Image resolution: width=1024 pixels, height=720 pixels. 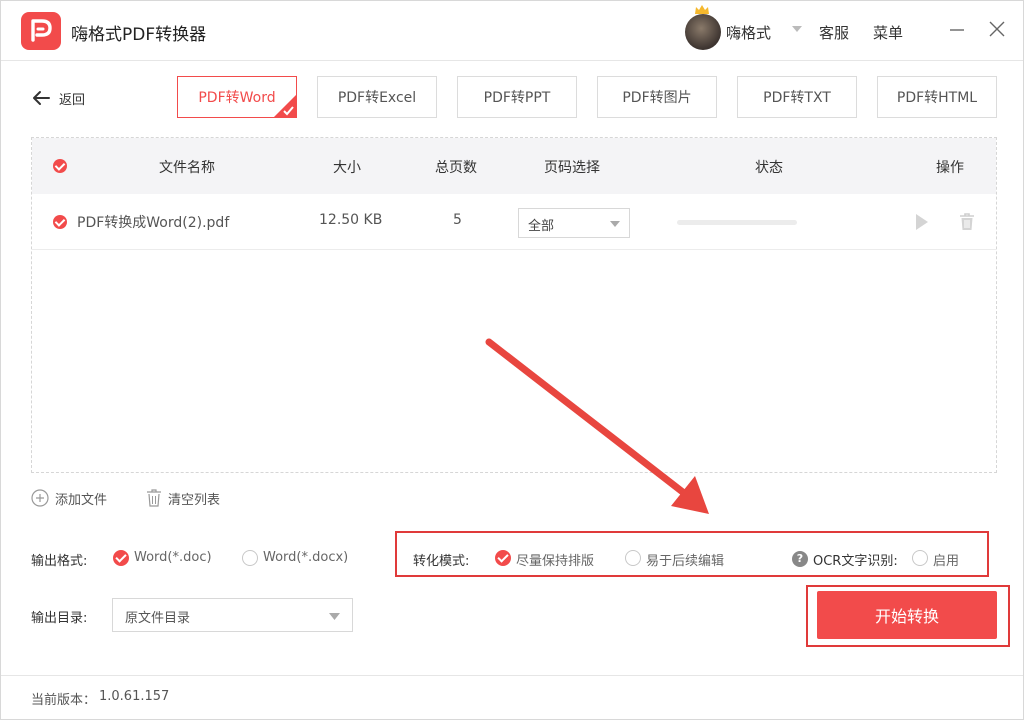 What do you see at coordinates (232, 615) in the screenshot?
I see `output-dir-select: 原文件目录` at bounding box center [232, 615].